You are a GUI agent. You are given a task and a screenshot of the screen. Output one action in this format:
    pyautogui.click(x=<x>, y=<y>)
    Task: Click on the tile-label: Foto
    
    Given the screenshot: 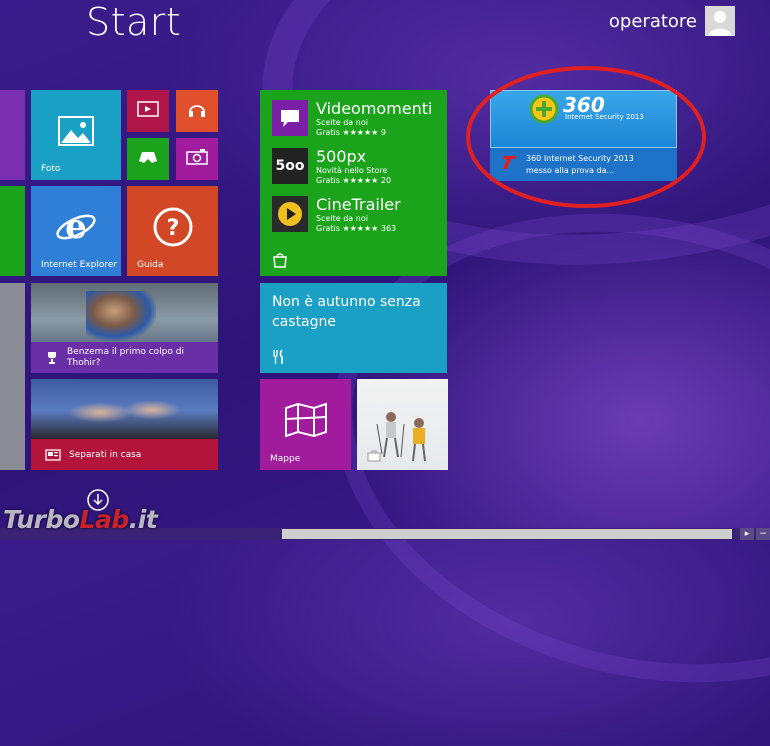 What is the action you would take?
    pyautogui.click(x=51, y=169)
    